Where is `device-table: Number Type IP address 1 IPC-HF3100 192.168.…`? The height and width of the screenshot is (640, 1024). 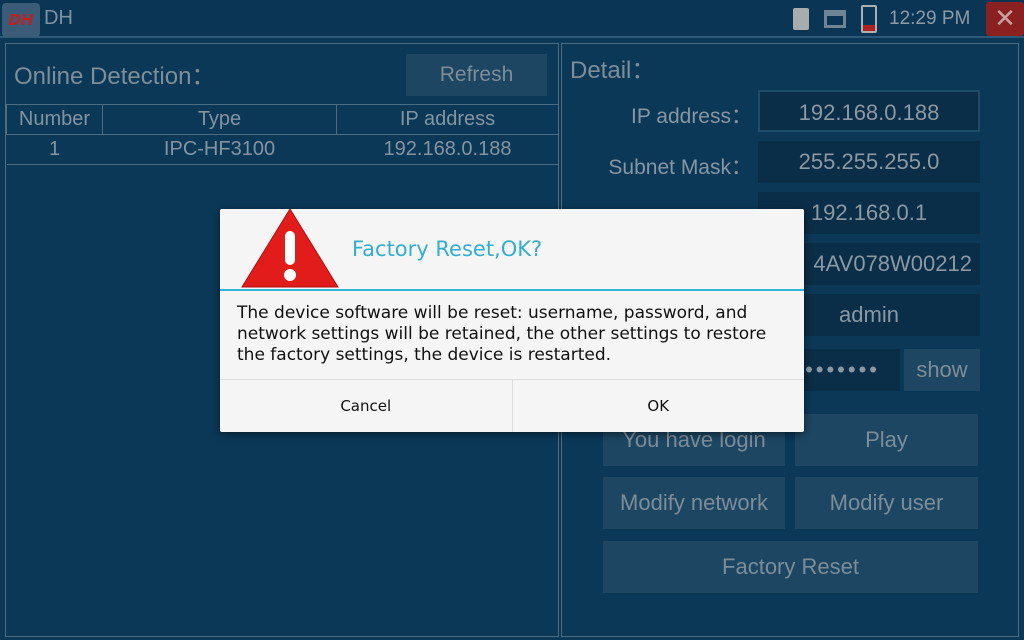 device-table: Number Type IP address 1 IPC-HF3100 192.168.… is located at coordinates (282, 134).